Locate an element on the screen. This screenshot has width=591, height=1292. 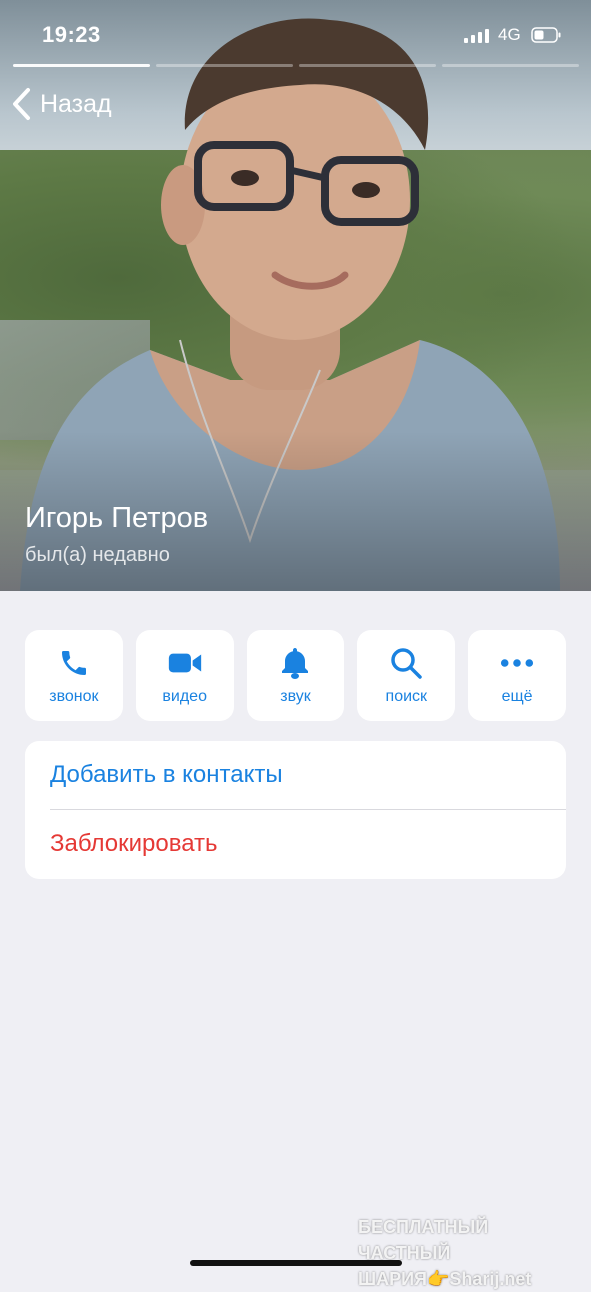
more-dots-icon is located at coordinates (517, 663).